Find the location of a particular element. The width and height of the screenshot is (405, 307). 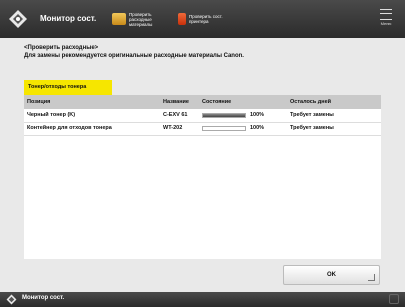

tab-toner: Тонер/отходы тонера is located at coordinates (68, 87).